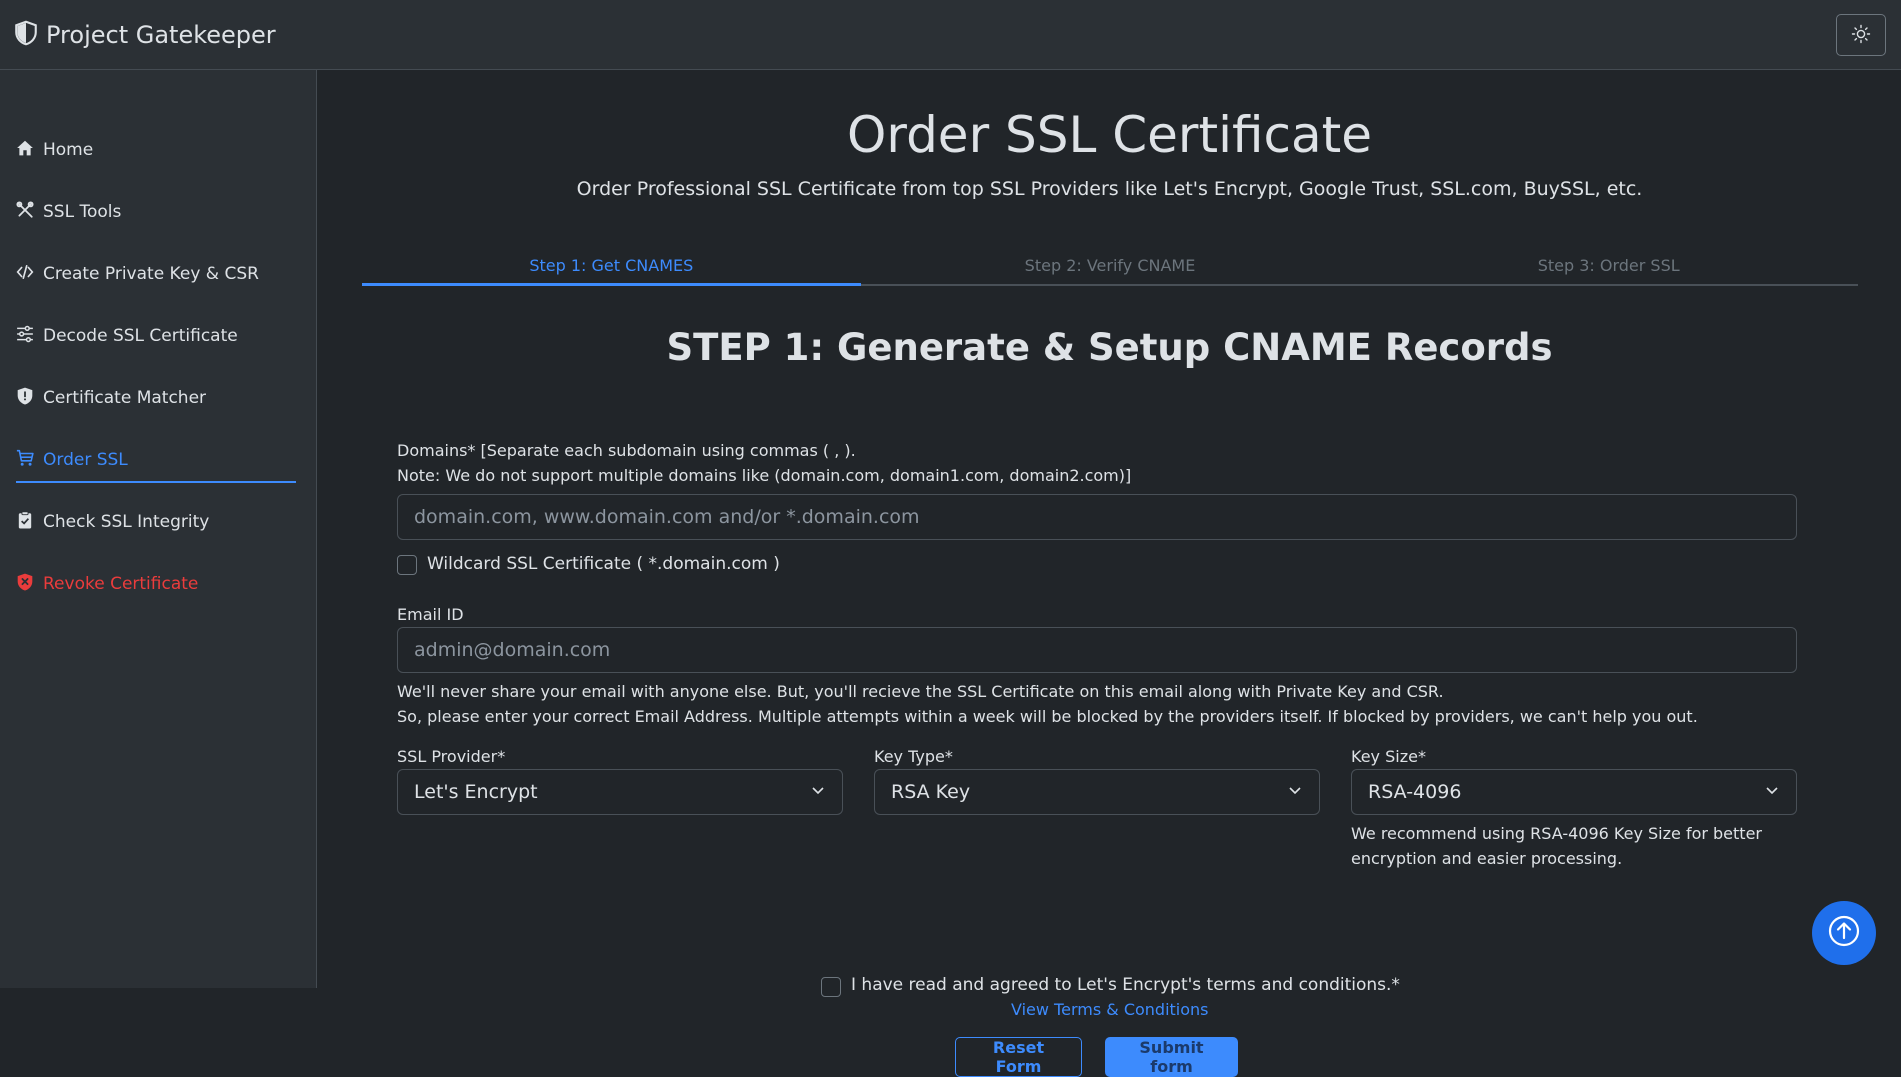 The width and height of the screenshot is (1901, 1077). I want to click on step-3-tab: Step 3: Order SSL, so click(1608, 270).